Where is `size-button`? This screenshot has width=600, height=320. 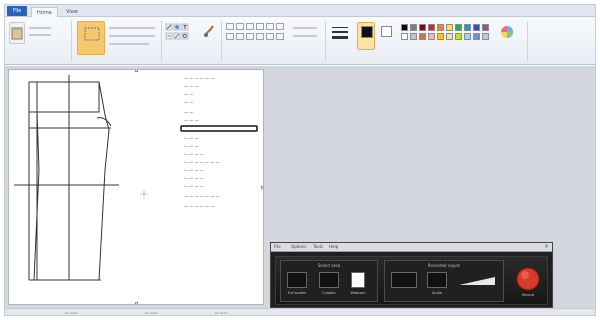 size-button is located at coordinates (340, 35).